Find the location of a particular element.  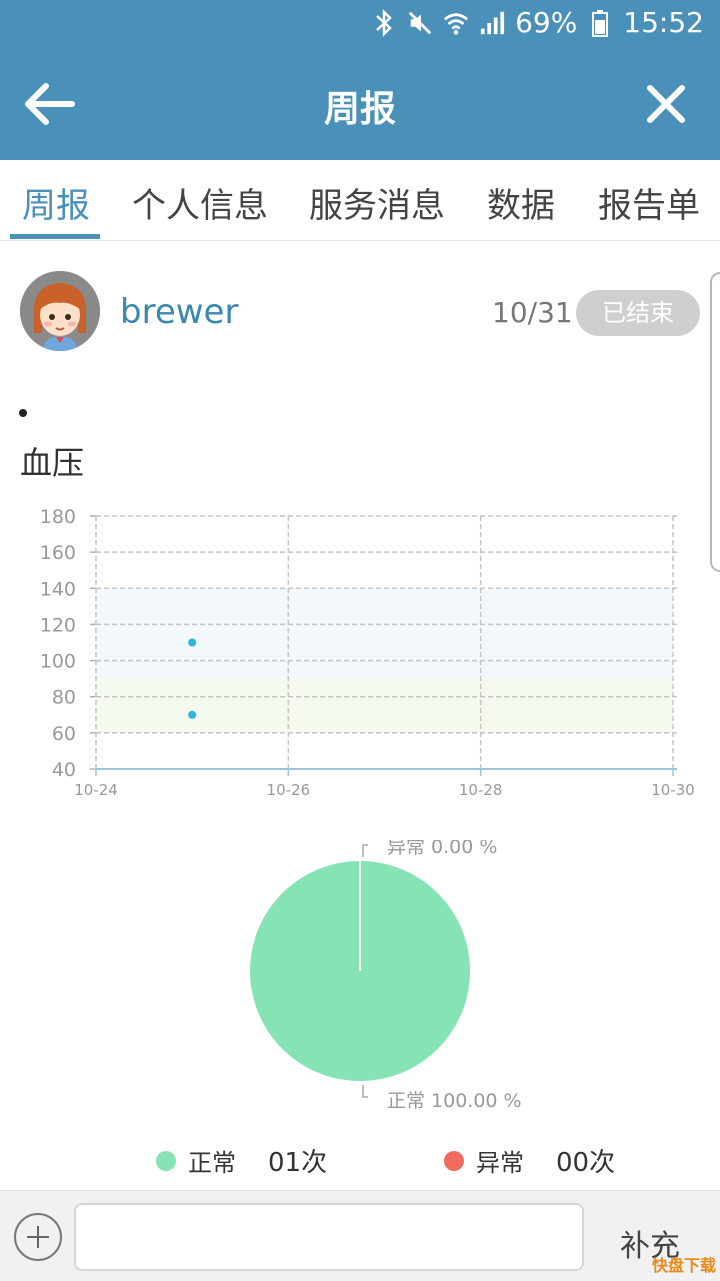

wifi-icon is located at coordinates (456, 23).